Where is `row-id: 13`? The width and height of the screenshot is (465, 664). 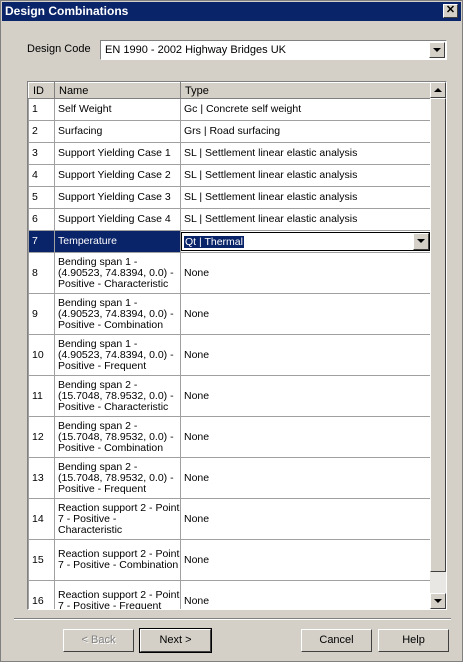 row-id: 13 is located at coordinates (41, 478).